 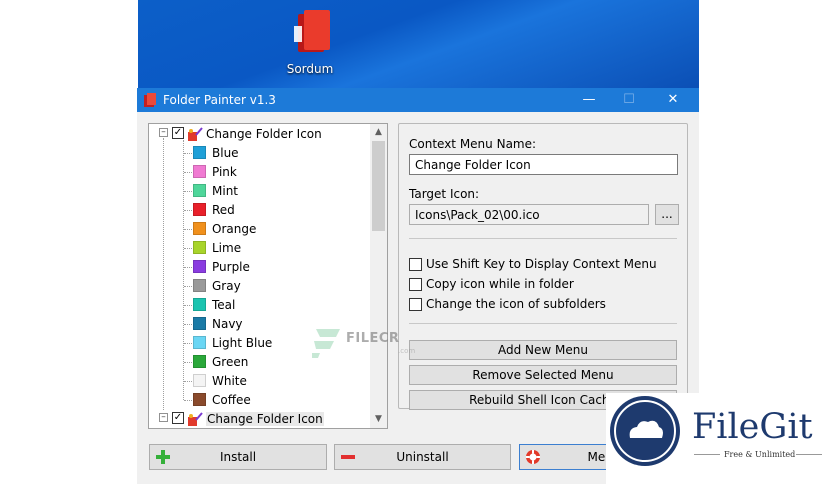 What do you see at coordinates (231, 267) in the screenshot?
I see `tree-color-label: Purple` at bounding box center [231, 267].